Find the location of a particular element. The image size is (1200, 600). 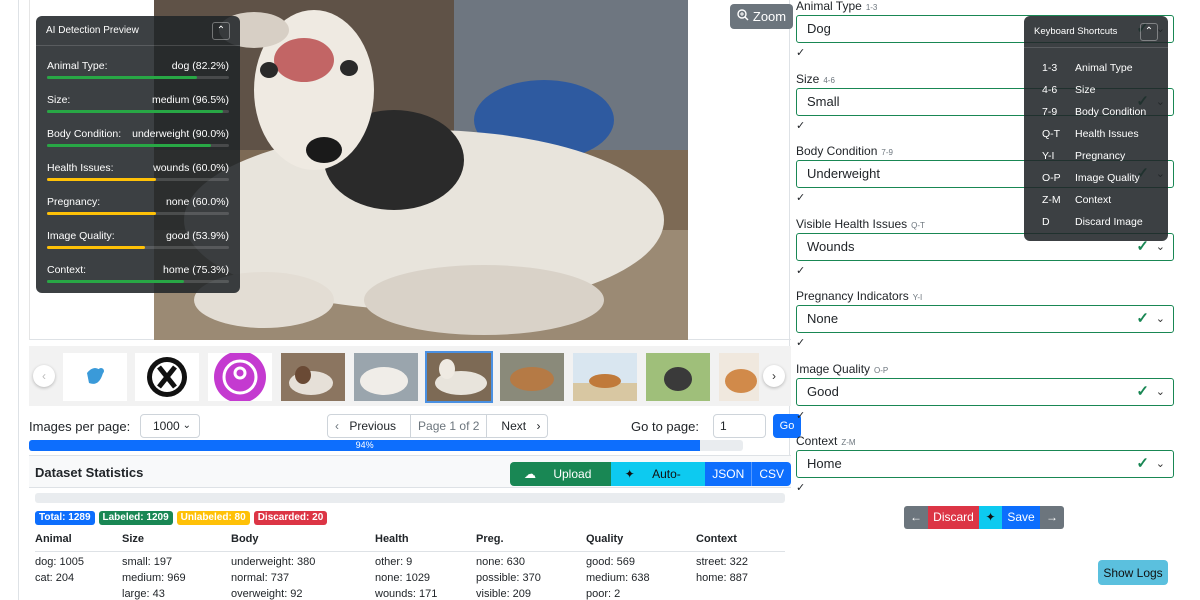

field-shortcut-hint: 4-6 is located at coordinates (829, 80).